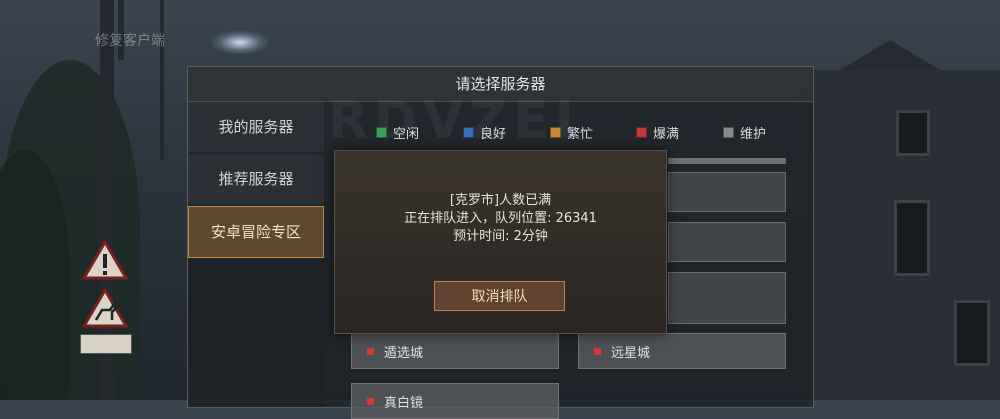 Image resolution: width=1000 pixels, height=419 pixels. What do you see at coordinates (404, 353) in the screenshot?
I see `server-name: 遁选城` at bounding box center [404, 353].